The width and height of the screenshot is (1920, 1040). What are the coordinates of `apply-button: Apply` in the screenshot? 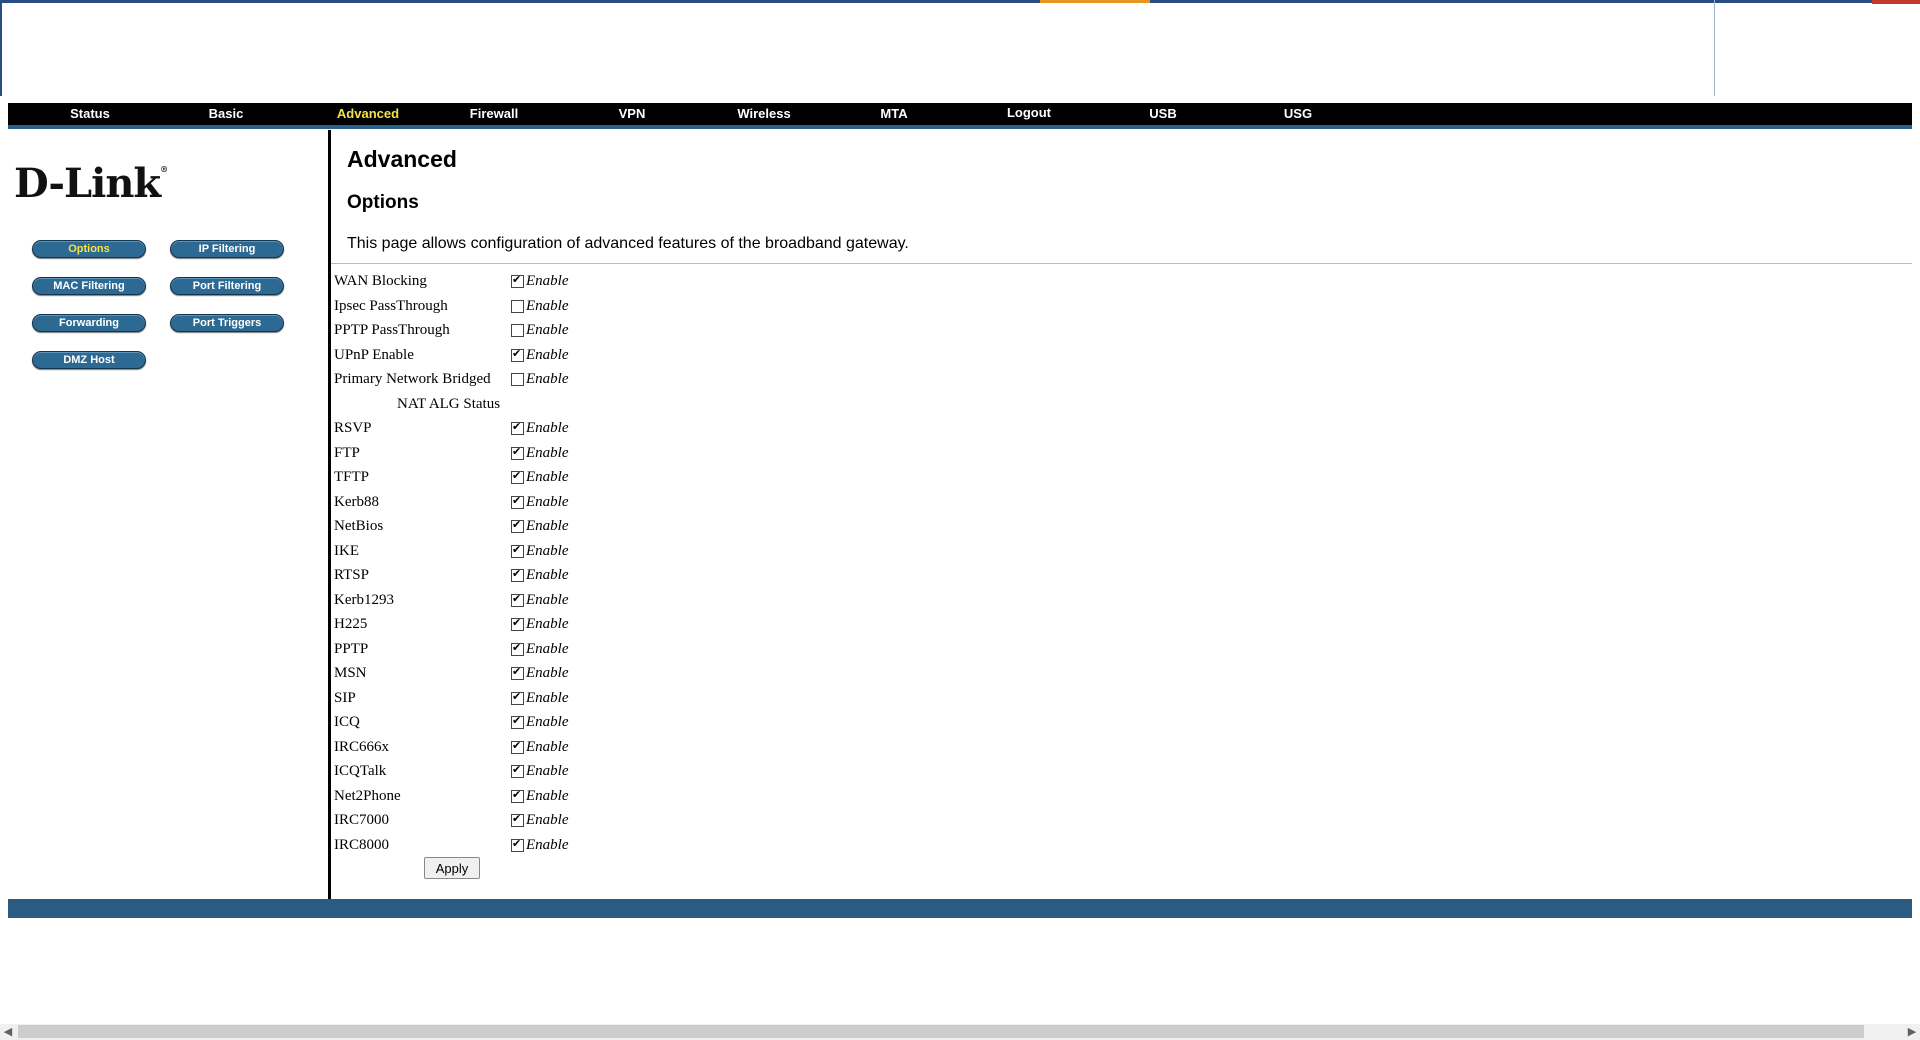 It's located at (452, 868).